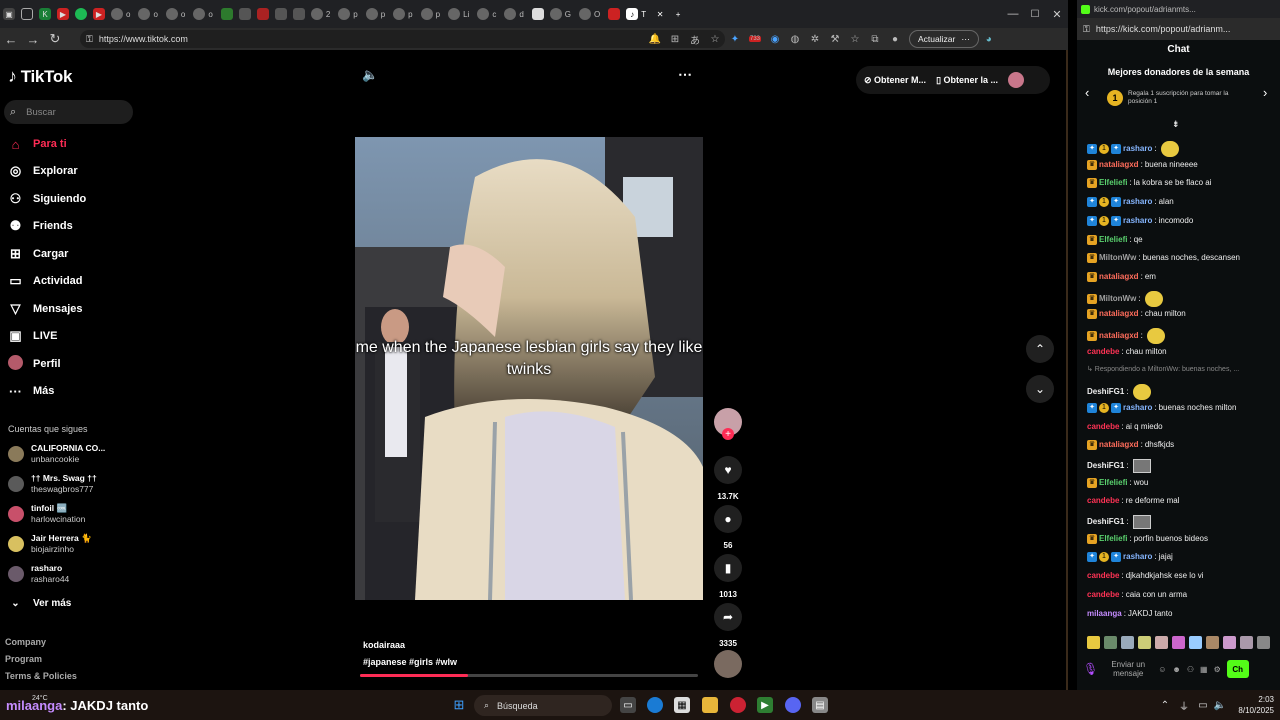 Image resolution: width=1280 pixels, height=720 pixels. I want to click on previous-video-button: ⌃, so click(1040, 349).